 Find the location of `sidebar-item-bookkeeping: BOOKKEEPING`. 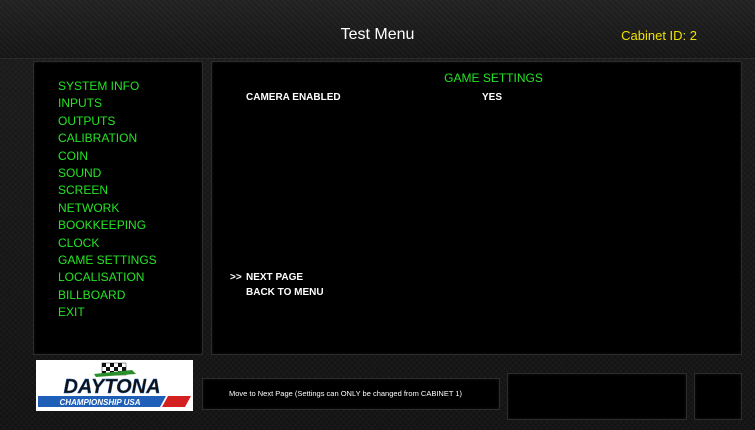

sidebar-item-bookkeeping: BOOKKEEPING is located at coordinates (107, 225).